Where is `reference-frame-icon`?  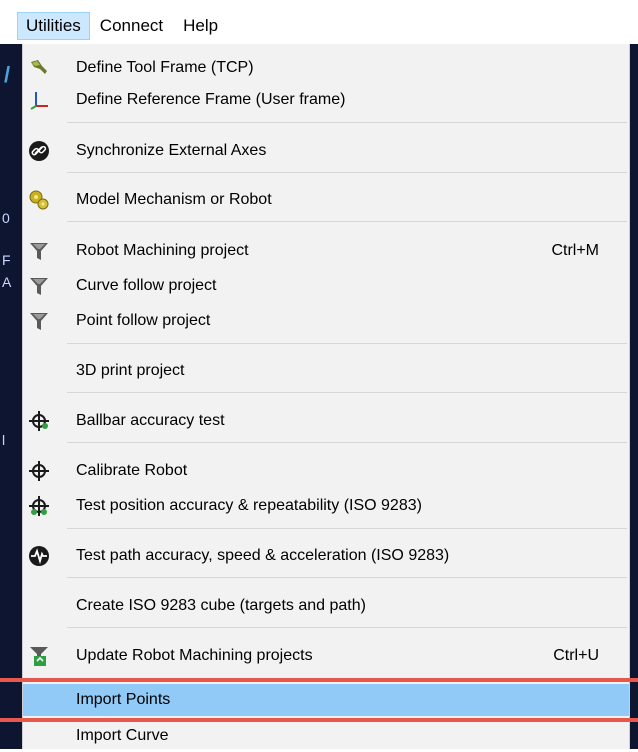
reference-frame-icon is located at coordinates (39, 100).